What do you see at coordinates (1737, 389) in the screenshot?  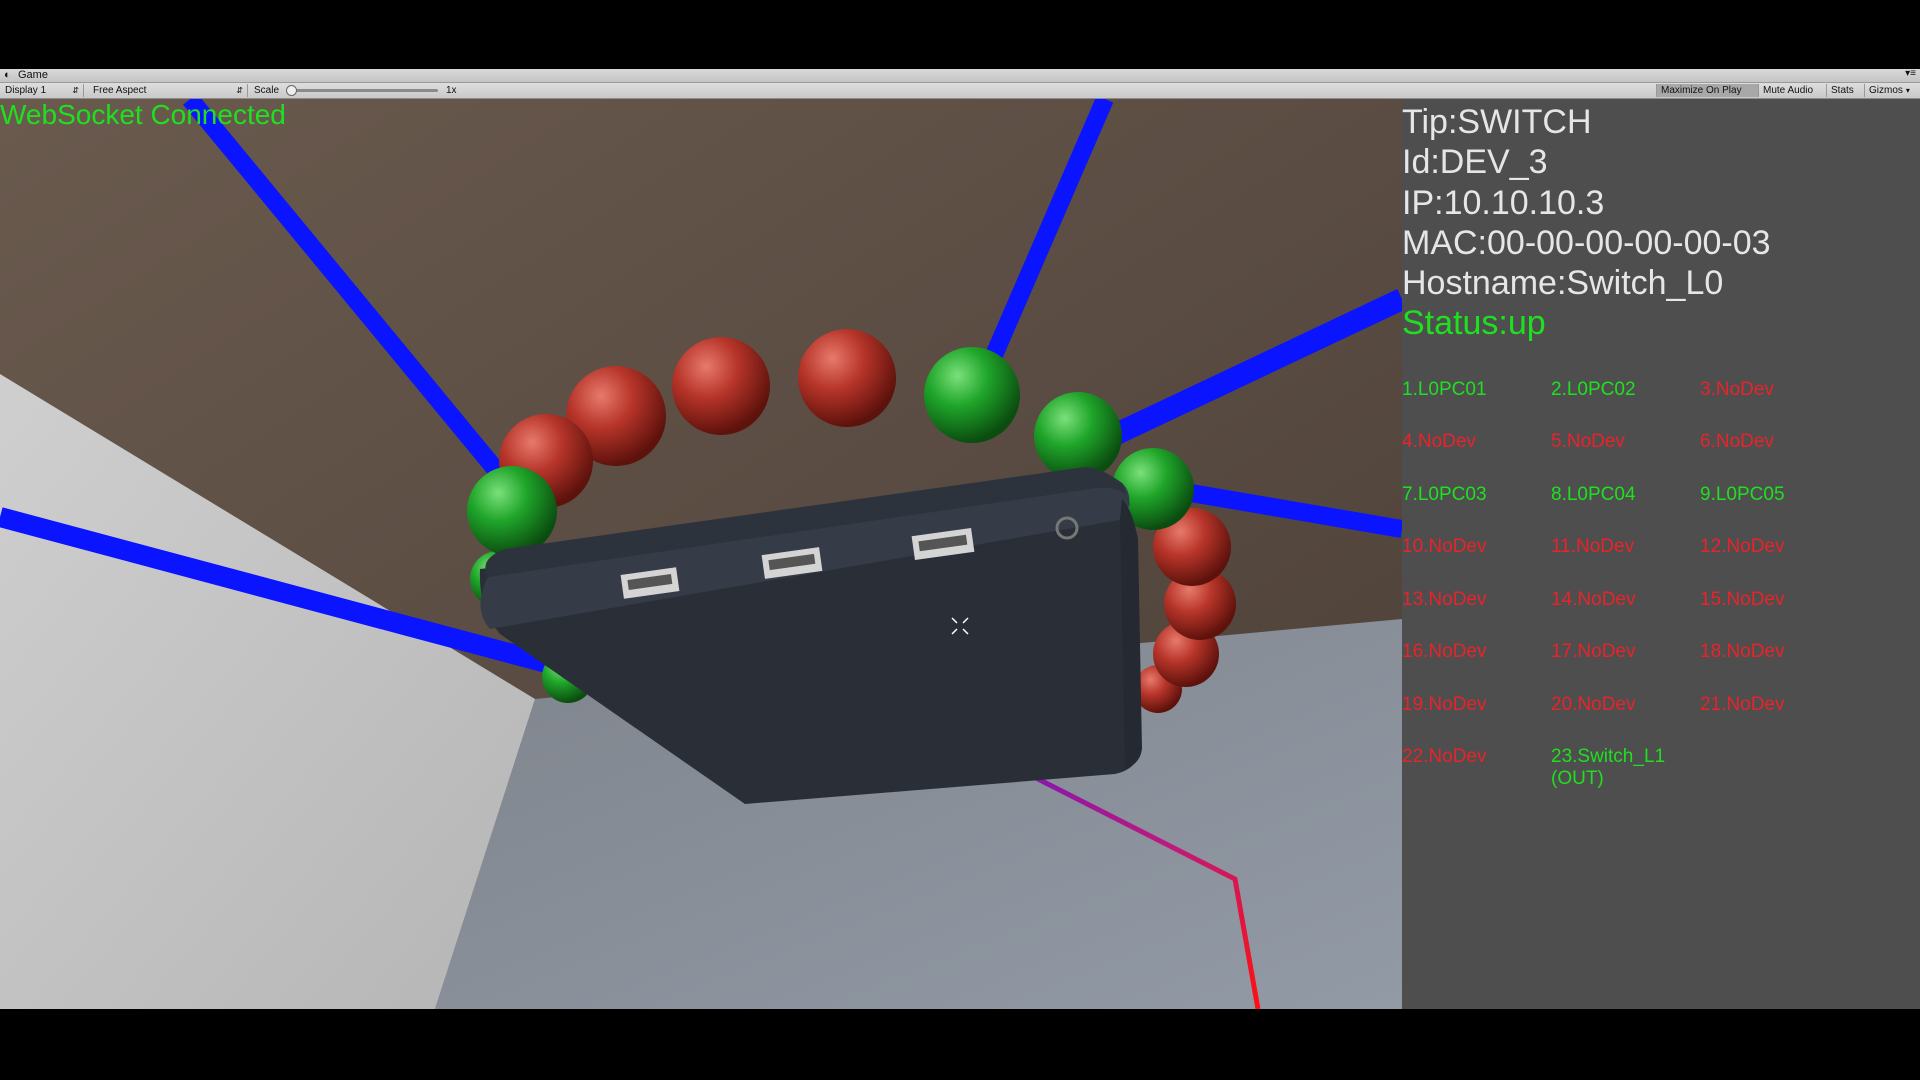 I see `port-item: 3.NoDev` at bounding box center [1737, 389].